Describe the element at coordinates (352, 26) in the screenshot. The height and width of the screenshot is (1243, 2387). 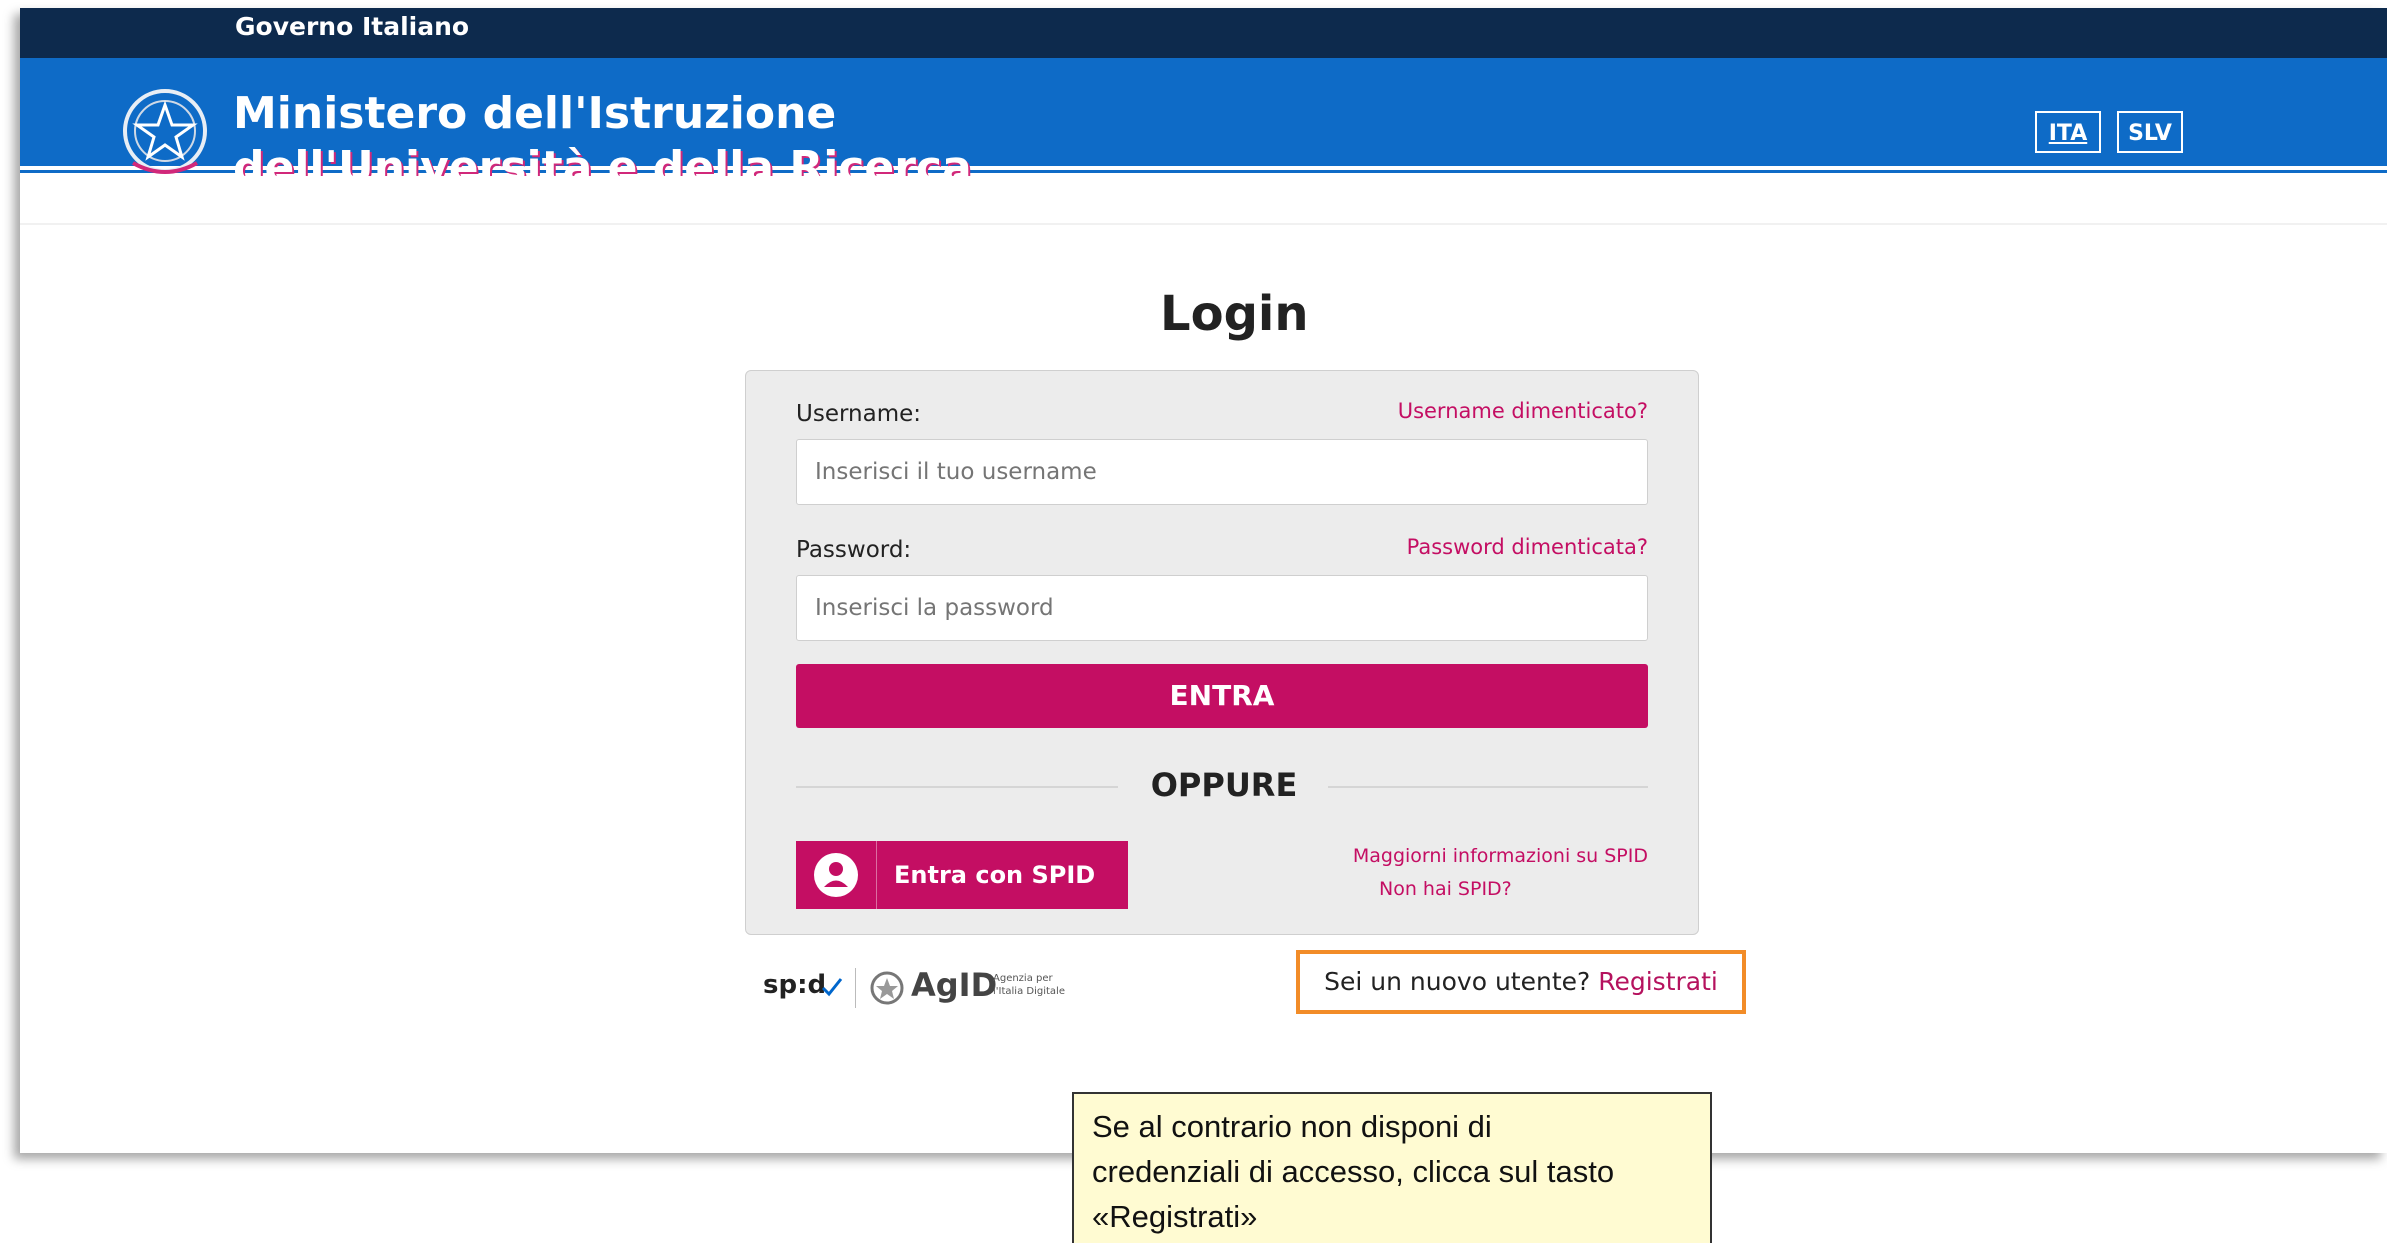
I see `government-label: Governo Italiano` at that location.